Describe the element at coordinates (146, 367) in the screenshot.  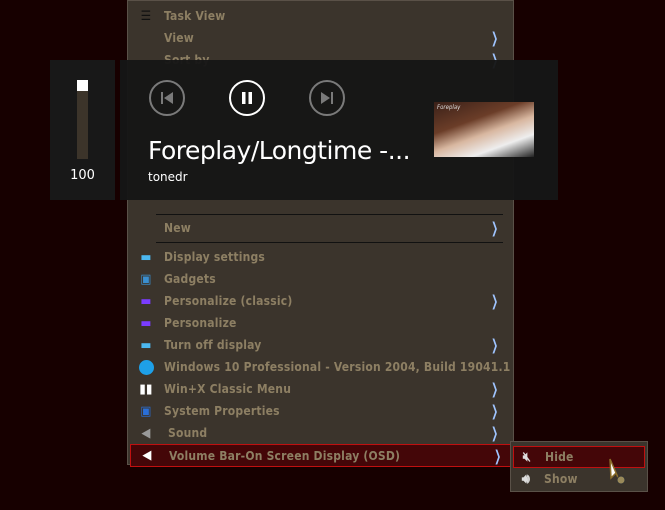
I see `windows-logo-icon` at that location.